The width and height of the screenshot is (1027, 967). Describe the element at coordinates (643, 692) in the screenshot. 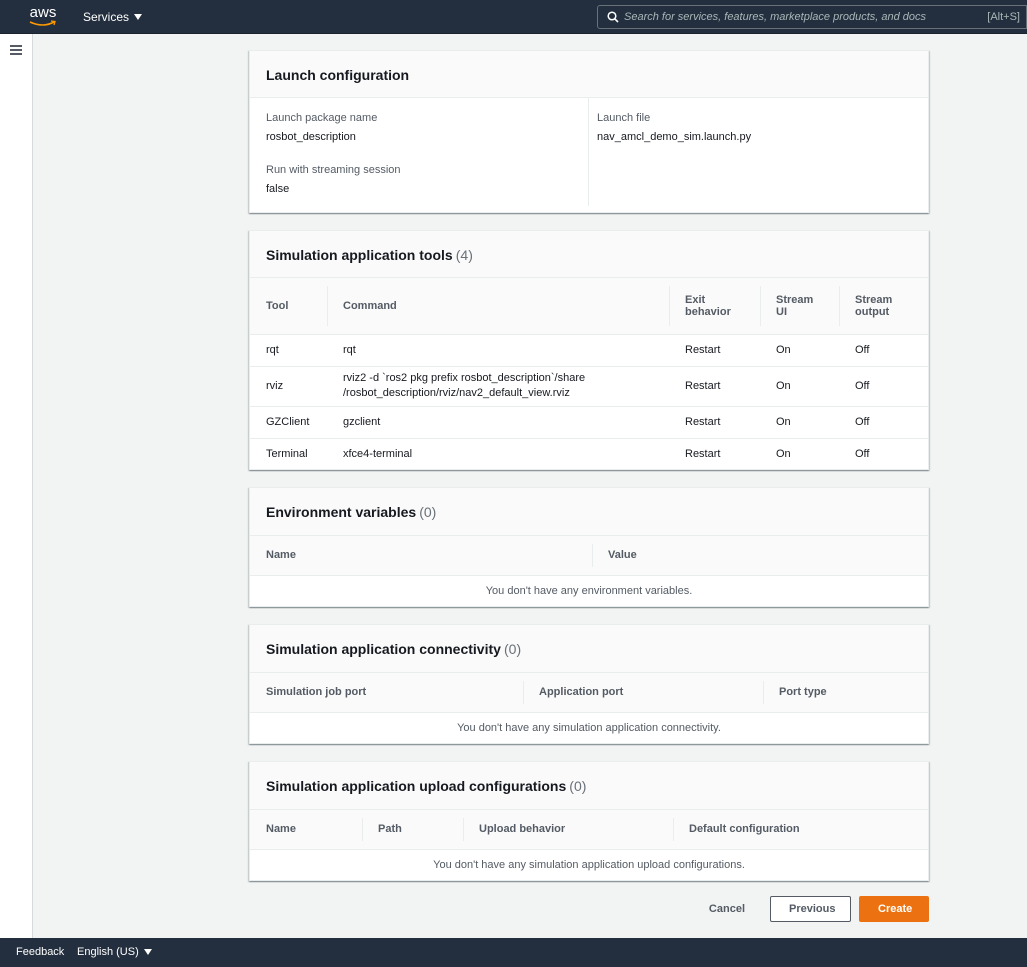

I see `column-header: Application port` at that location.